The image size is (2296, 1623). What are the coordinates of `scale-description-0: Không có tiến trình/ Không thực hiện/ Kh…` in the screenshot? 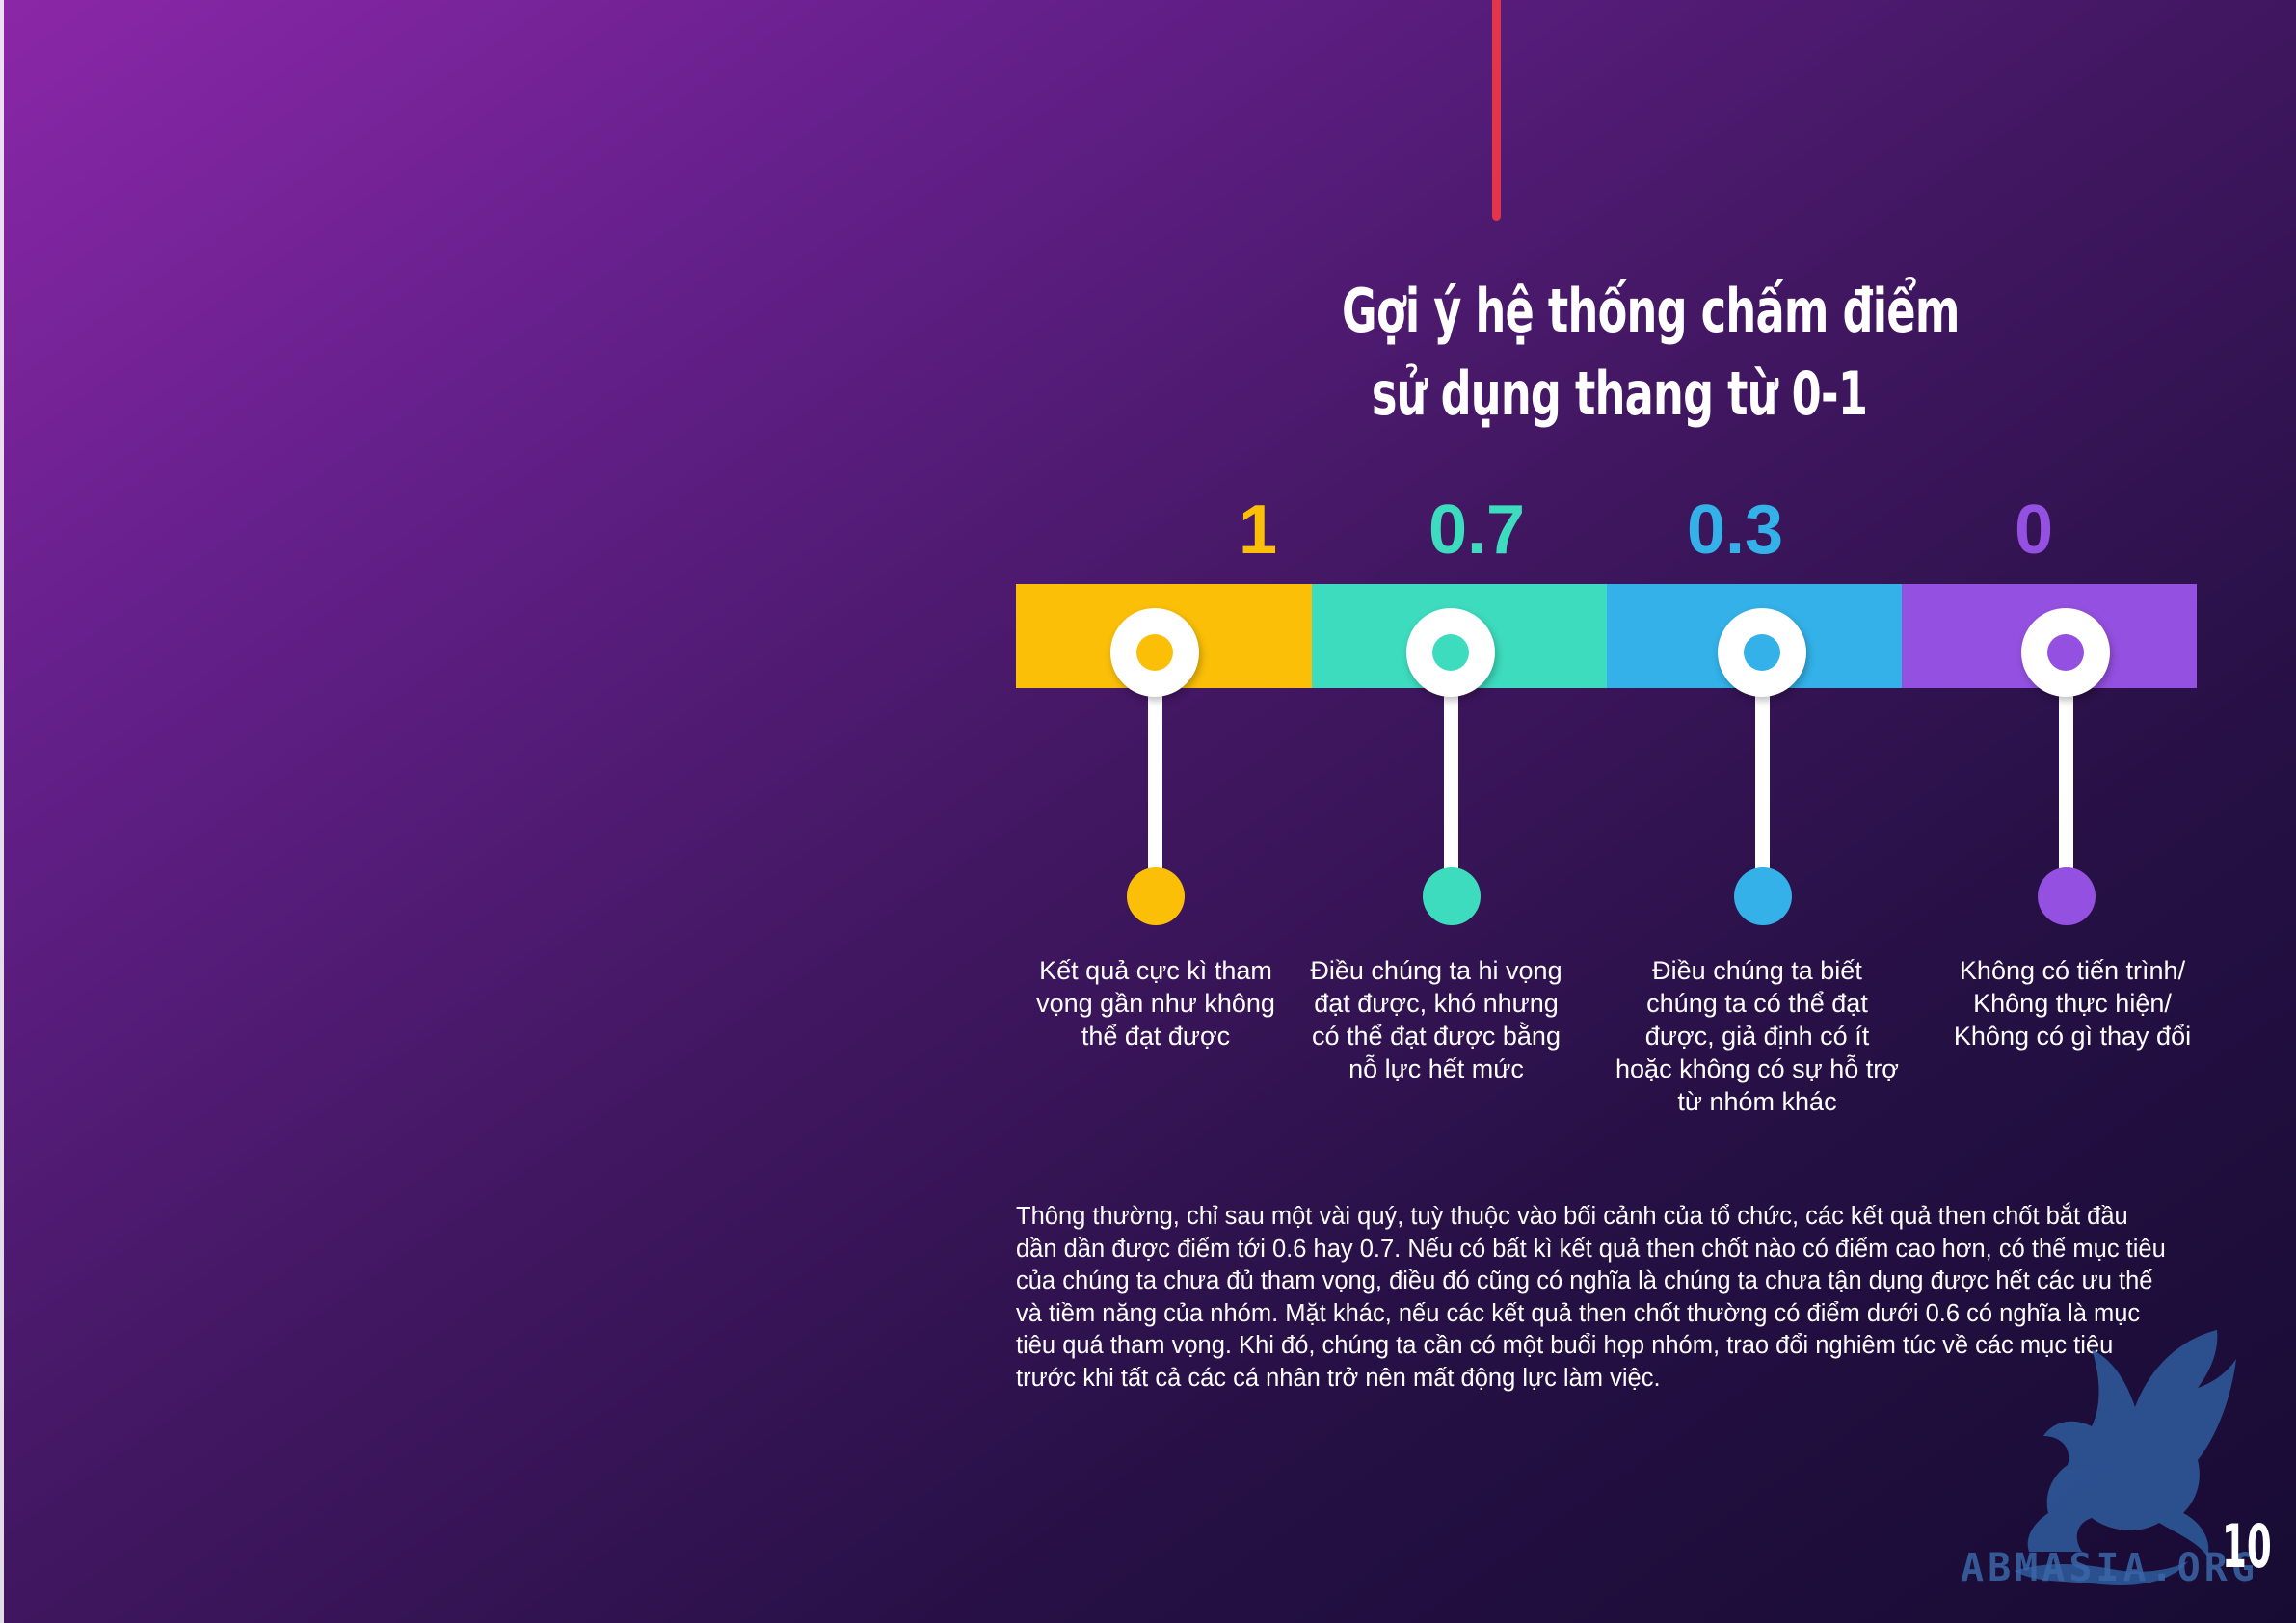 It's located at (2073, 1003).